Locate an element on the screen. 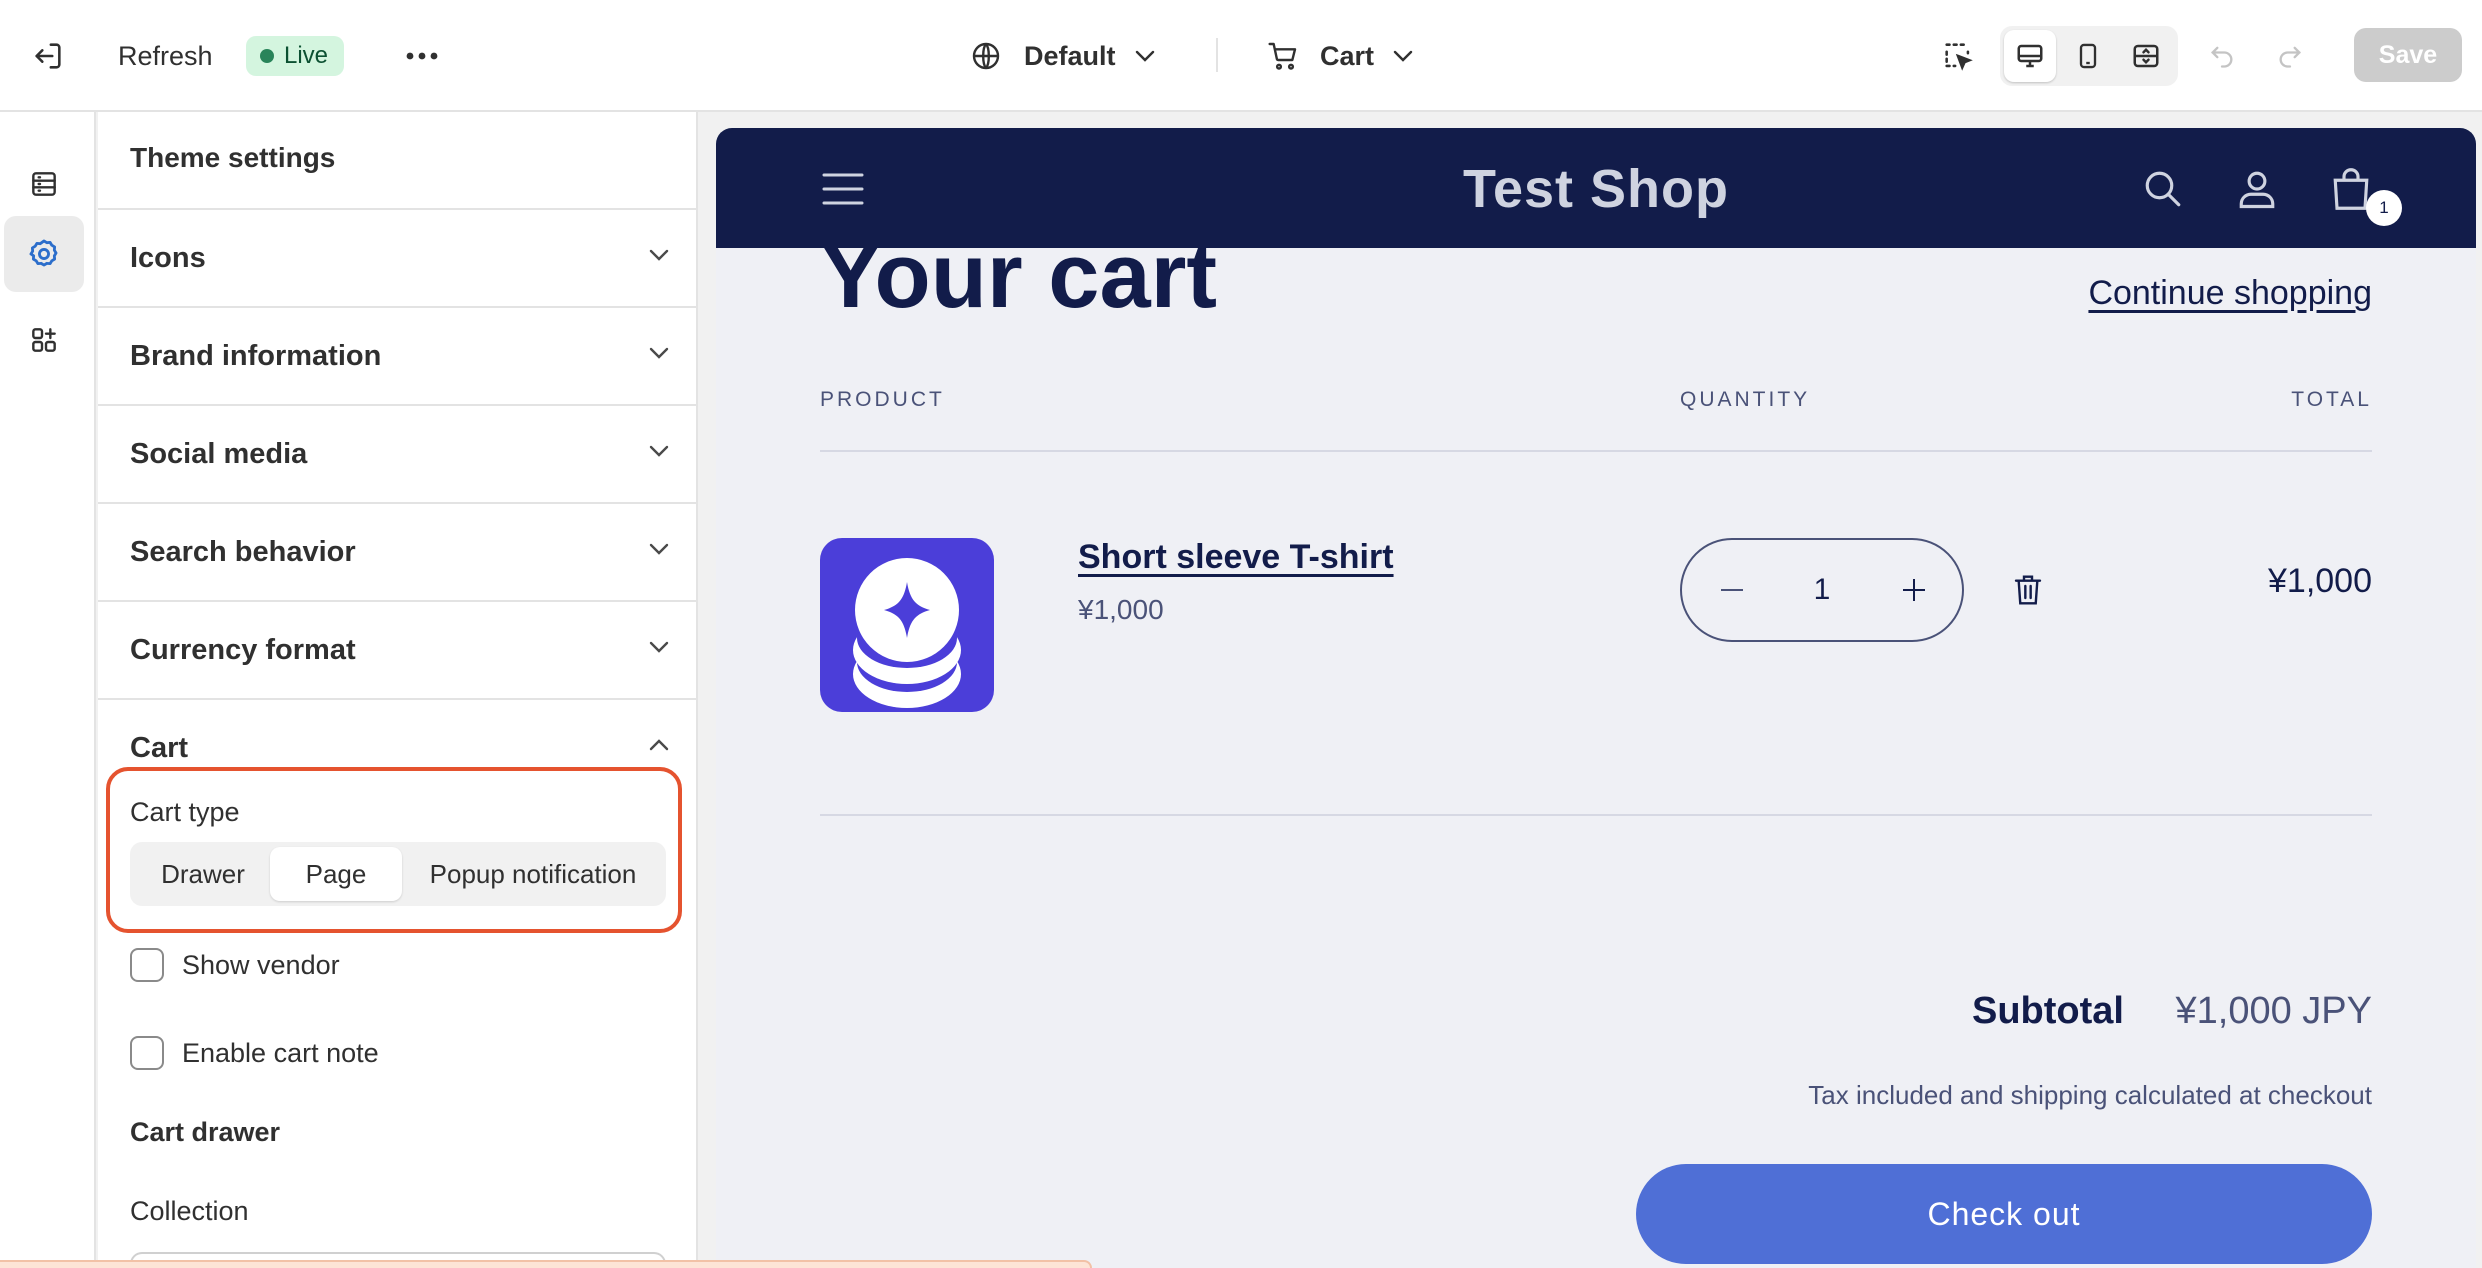 The width and height of the screenshot is (2482, 1268). line-item-total: ¥1,000 is located at coordinates (2320, 581).